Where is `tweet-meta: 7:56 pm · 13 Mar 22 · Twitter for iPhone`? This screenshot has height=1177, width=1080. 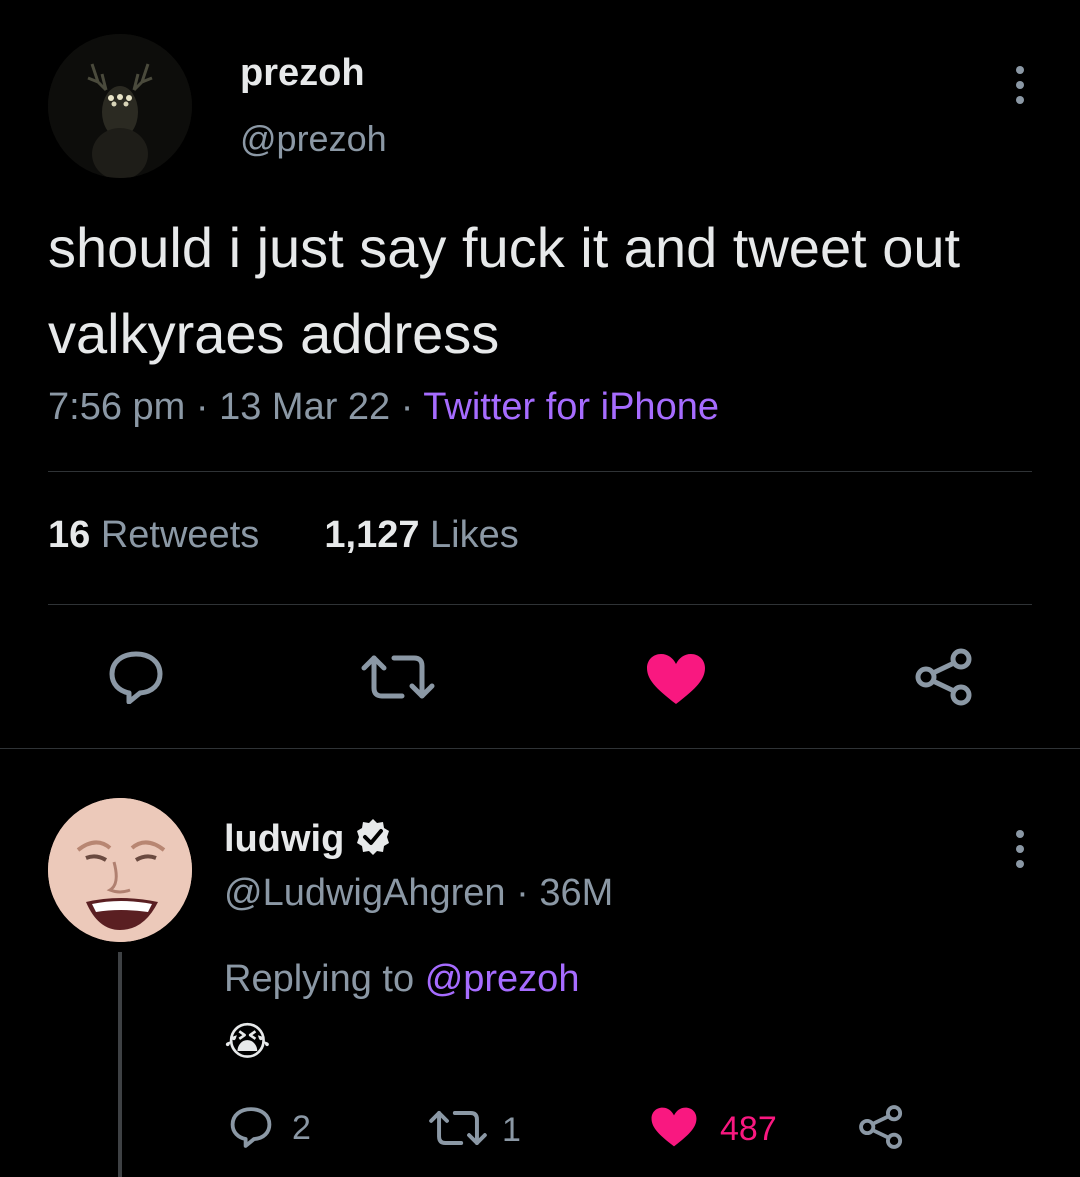
tweet-meta: 7:56 pm · 13 Mar 22 · Twitter for iPhone is located at coordinates (383, 407).